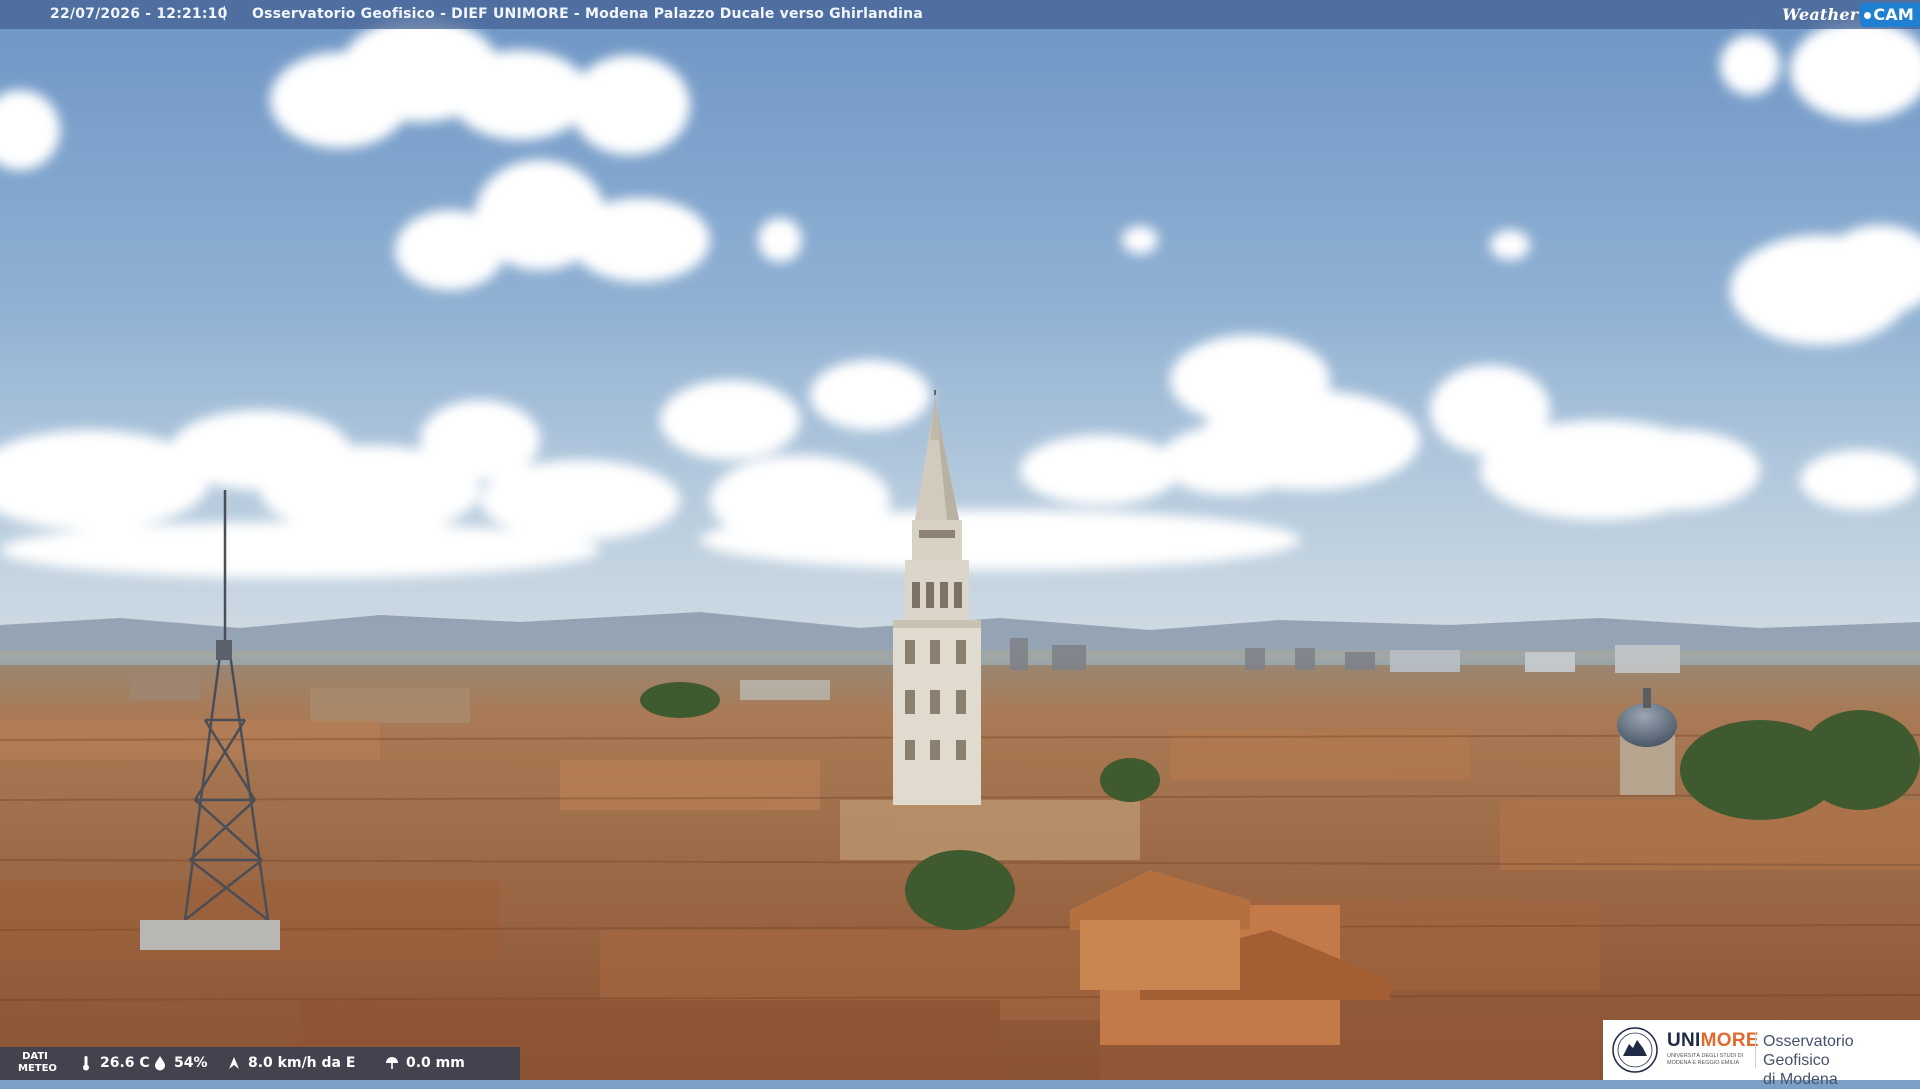 This screenshot has height=1089, width=1920. What do you see at coordinates (1820, 14) in the screenshot?
I see `weathercam-logo-word: Weather` at bounding box center [1820, 14].